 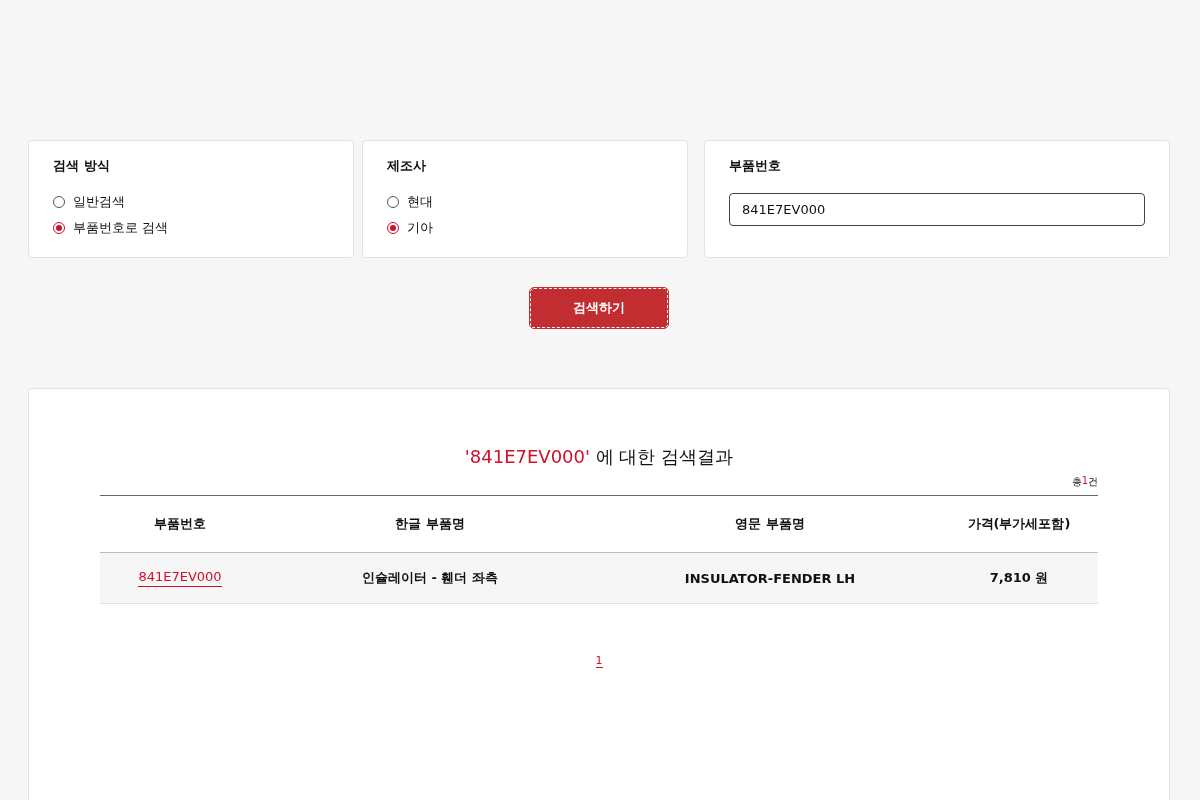 What do you see at coordinates (1019, 524) in the screenshot?
I see `column-header: 가격(부가세포함)` at bounding box center [1019, 524].